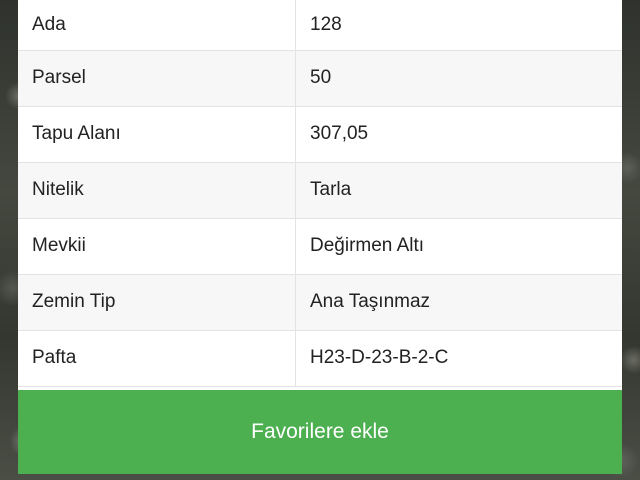 The height and width of the screenshot is (480, 640). What do you see at coordinates (157, 246) in the screenshot?
I see `label-mevkii: Mevkii` at bounding box center [157, 246].